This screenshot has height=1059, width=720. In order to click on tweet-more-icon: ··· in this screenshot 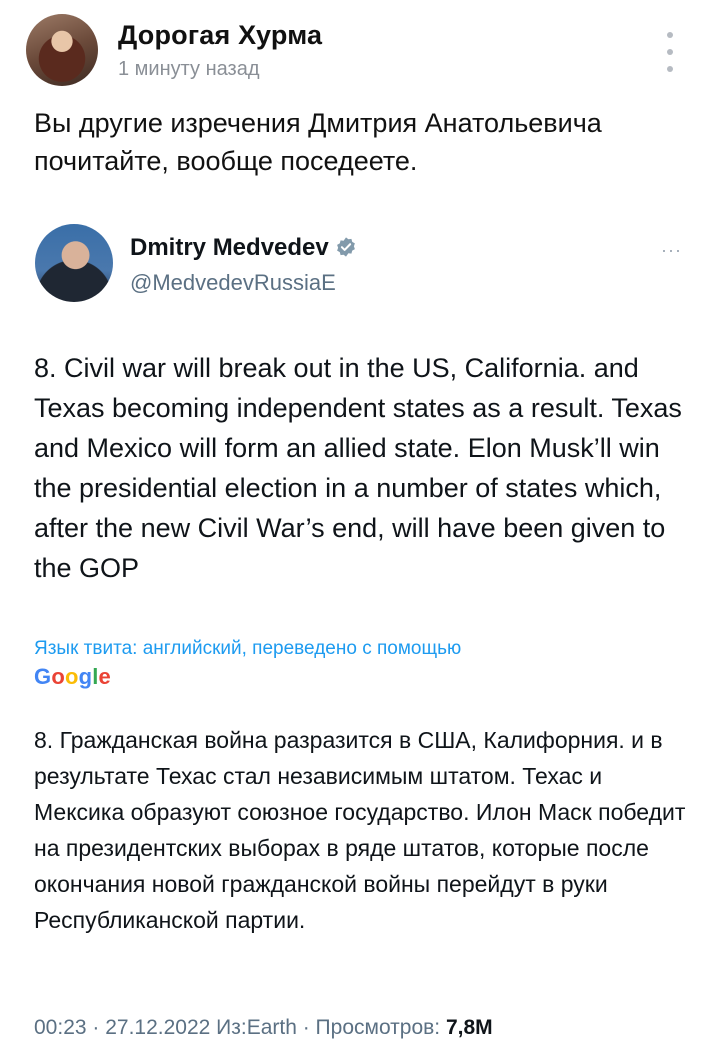, I will do `click(671, 250)`.